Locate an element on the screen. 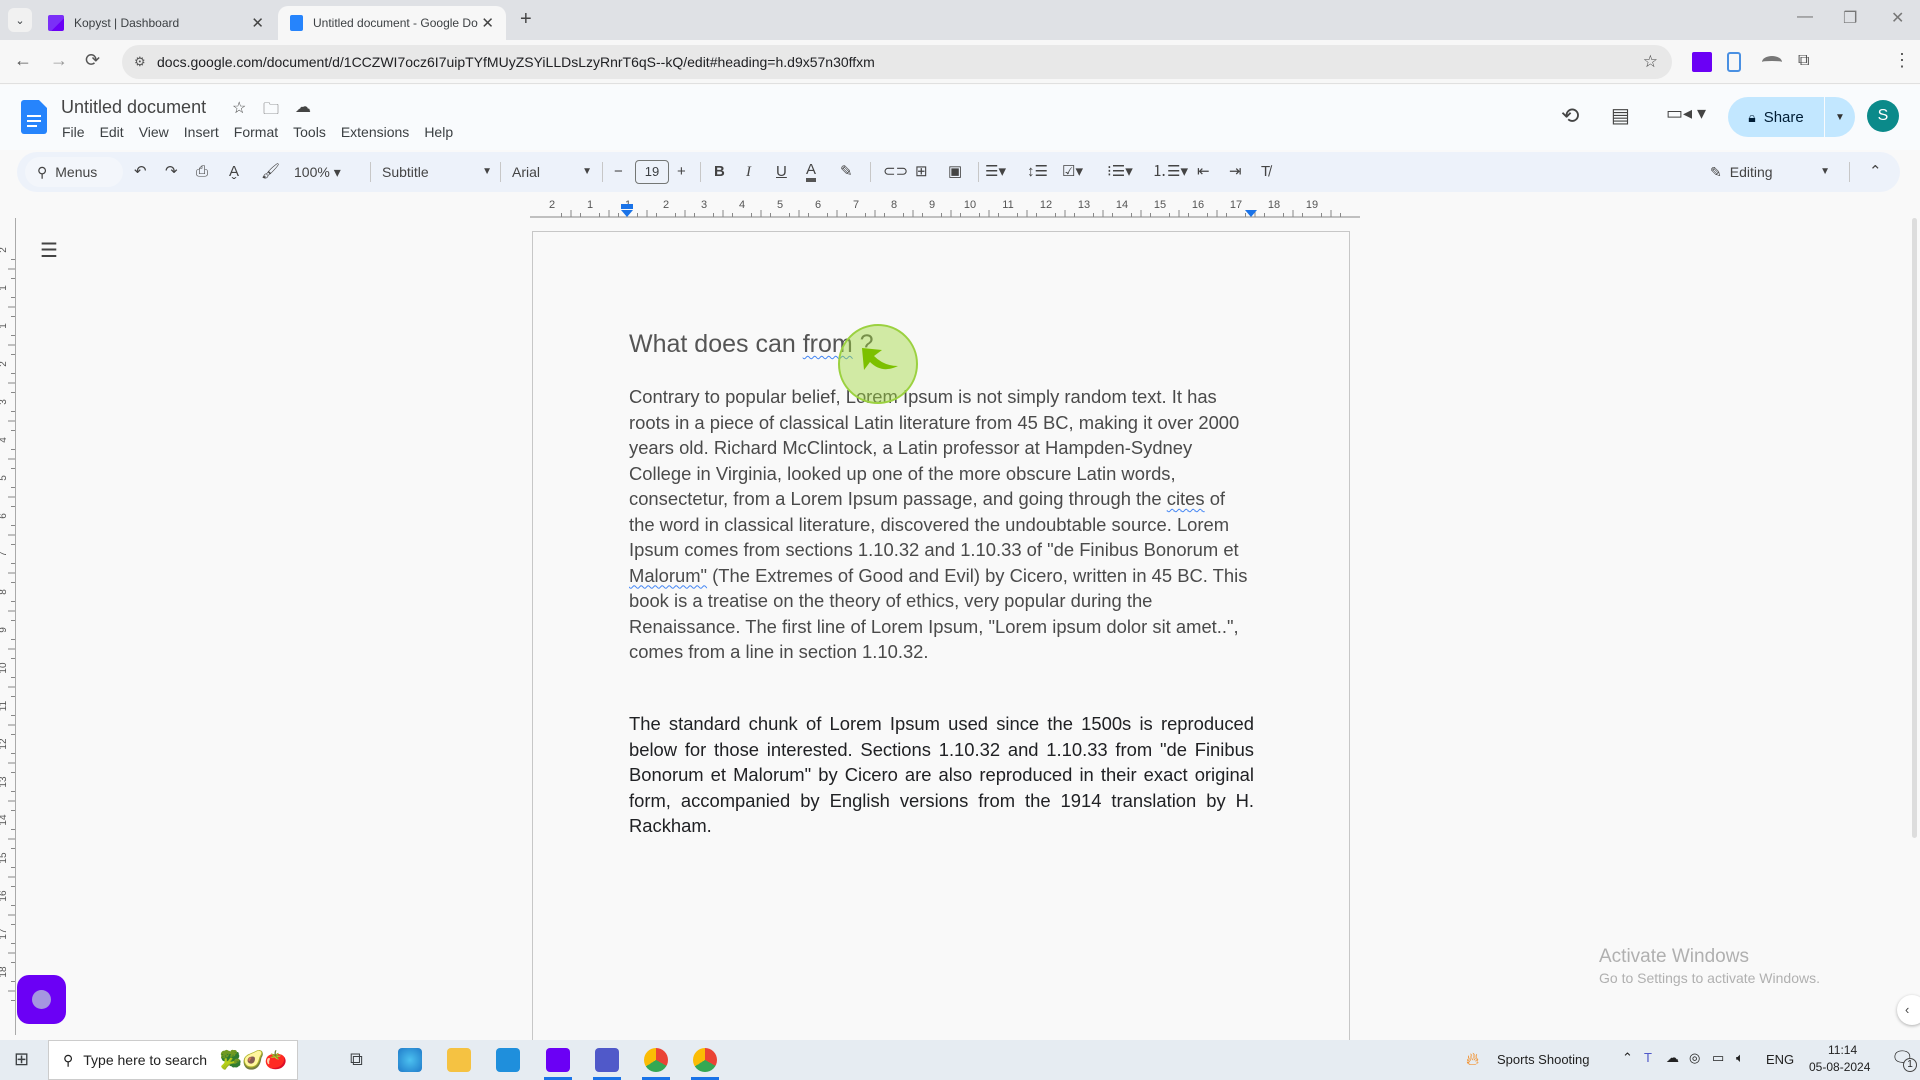 The width and height of the screenshot is (1920, 1080). windows-start-icon: ⊞ is located at coordinates (21, 1059).